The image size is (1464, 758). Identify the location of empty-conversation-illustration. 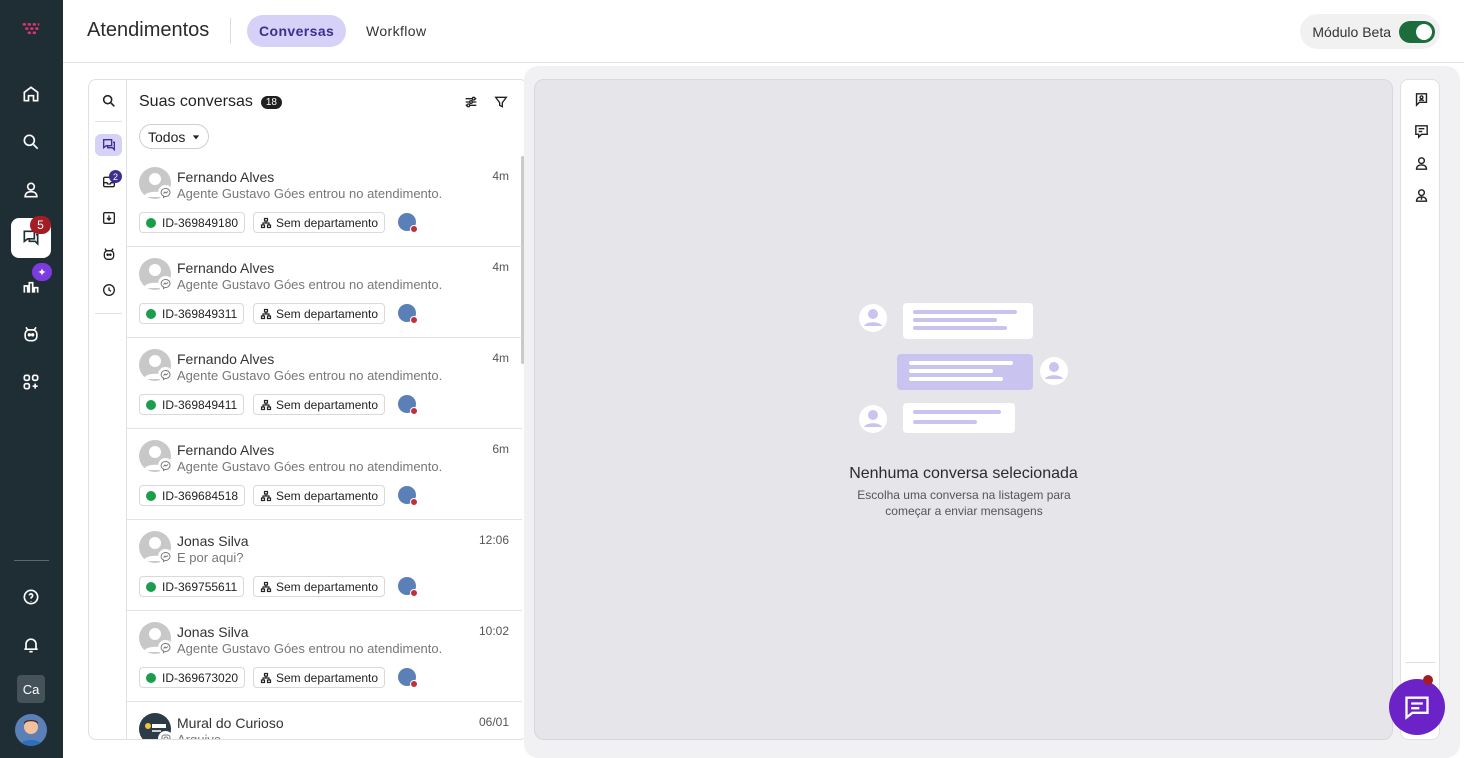
(963, 368).